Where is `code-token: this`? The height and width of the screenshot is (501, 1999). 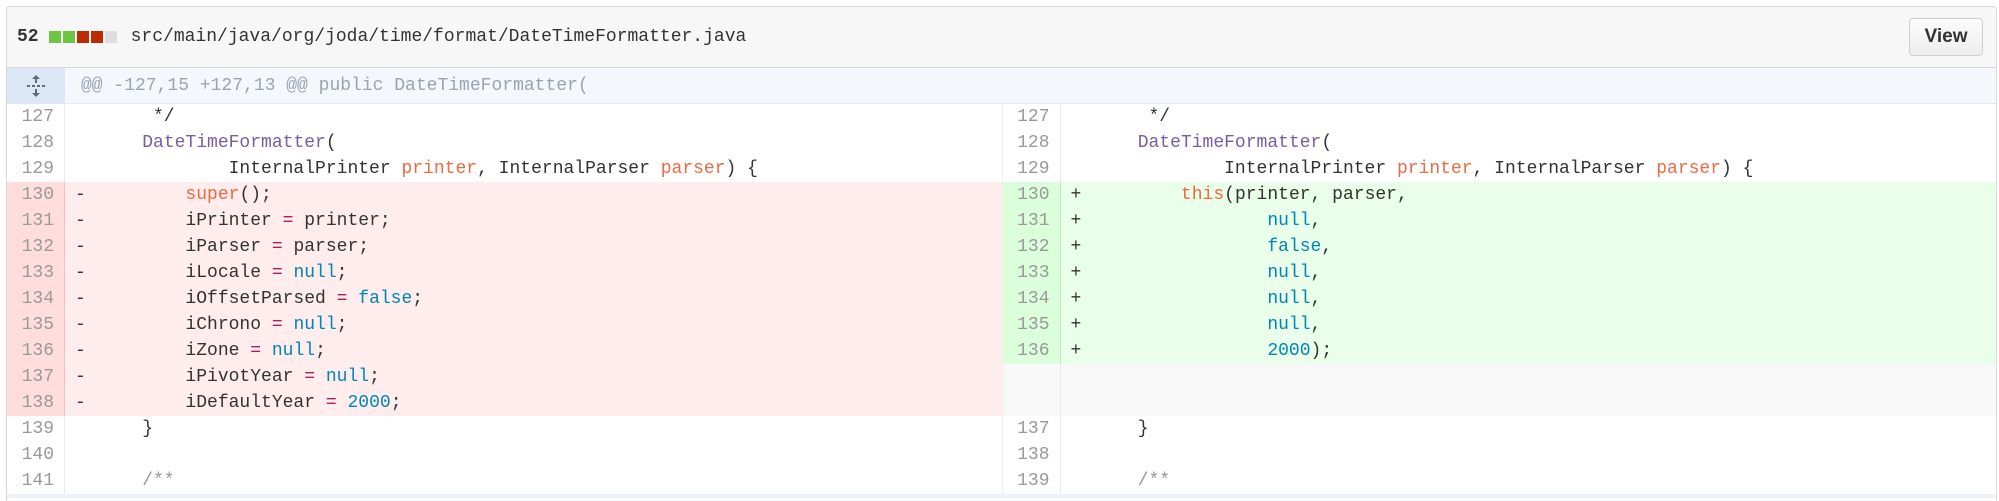 code-token: this is located at coordinates (1202, 195).